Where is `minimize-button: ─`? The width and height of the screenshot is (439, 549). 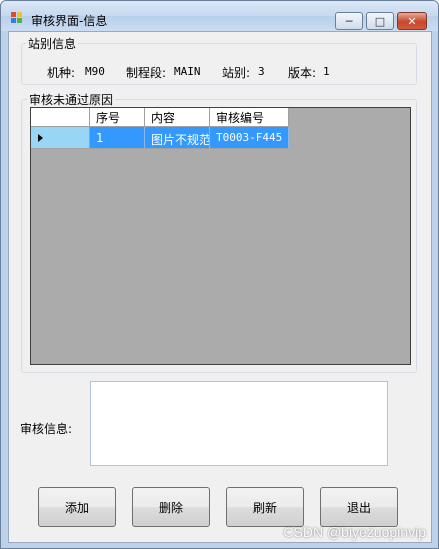
minimize-button: ─ is located at coordinates (349, 21).